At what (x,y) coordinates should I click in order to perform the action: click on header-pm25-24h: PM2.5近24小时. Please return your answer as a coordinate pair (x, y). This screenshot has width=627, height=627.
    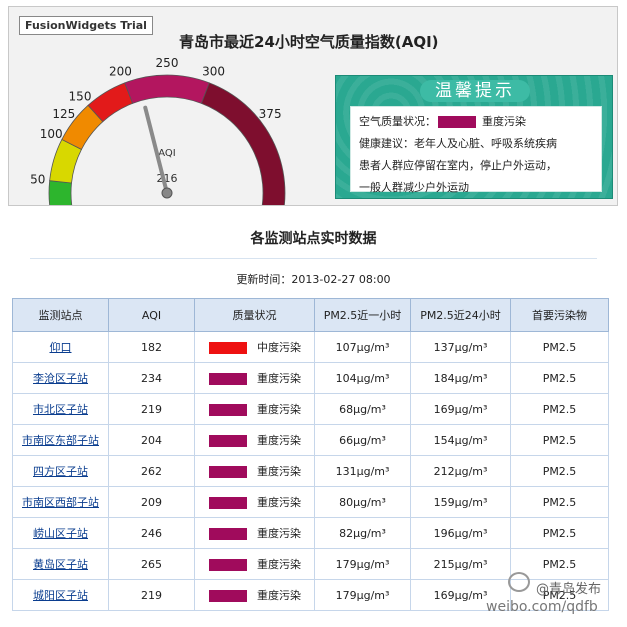
    Looking at the image, I should click on (460, 315).